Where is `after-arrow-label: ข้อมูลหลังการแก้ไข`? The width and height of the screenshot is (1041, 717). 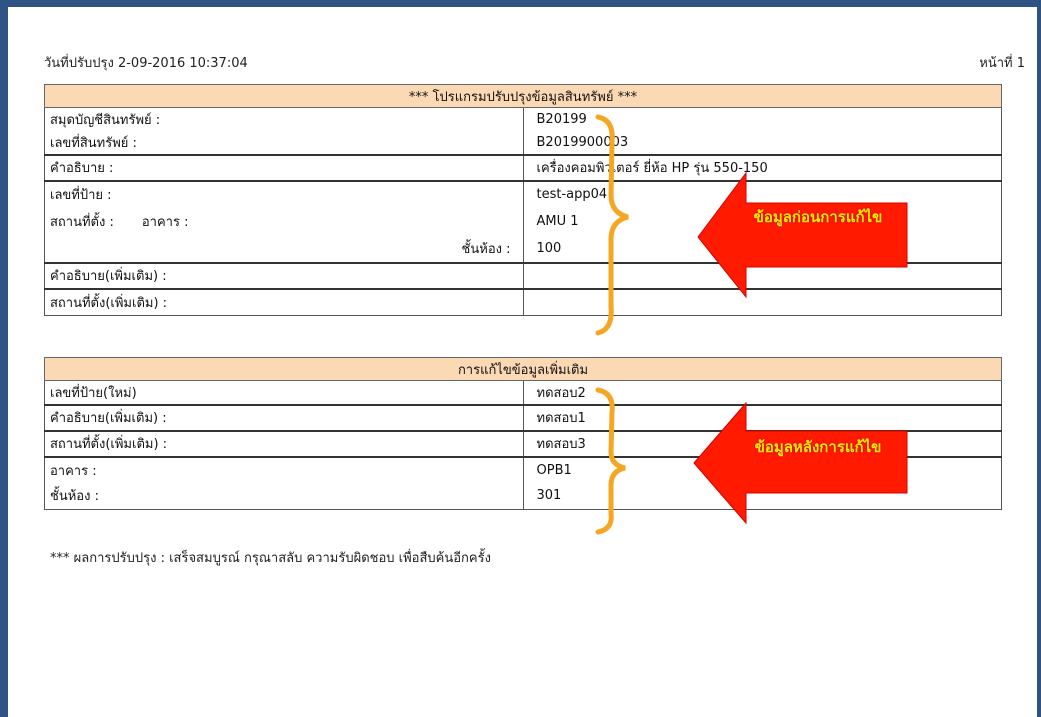
after-arrow-label: ข้อมูลหลังการแก้ไข is located at coordinates (818, 447).